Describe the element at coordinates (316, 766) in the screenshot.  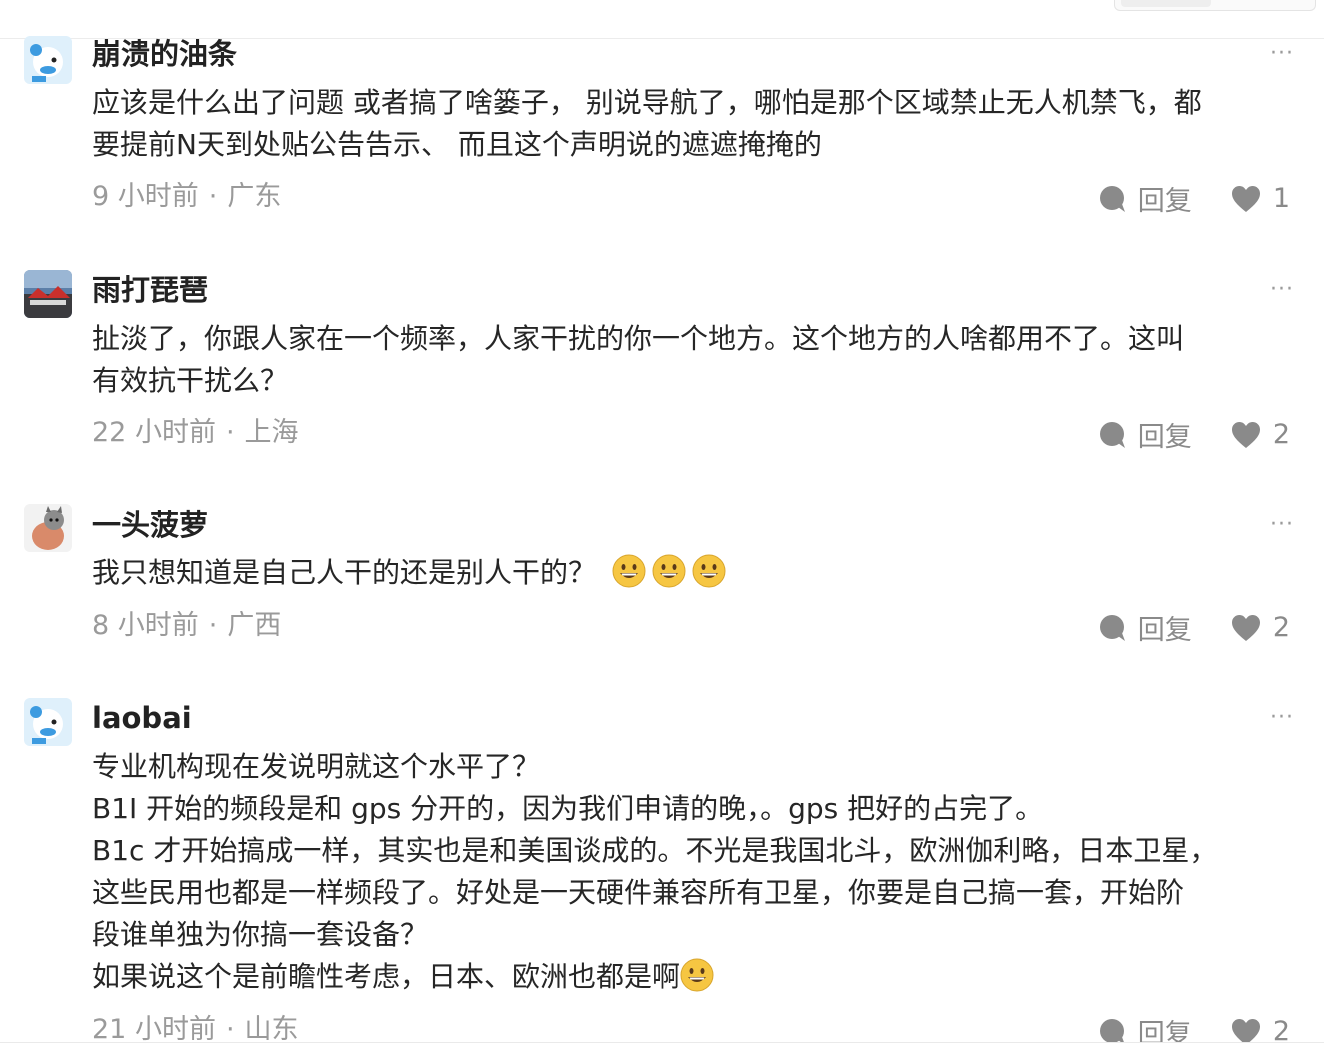
I see `comment-line: 专业机构现在发说明就这个水平了？` at that location.